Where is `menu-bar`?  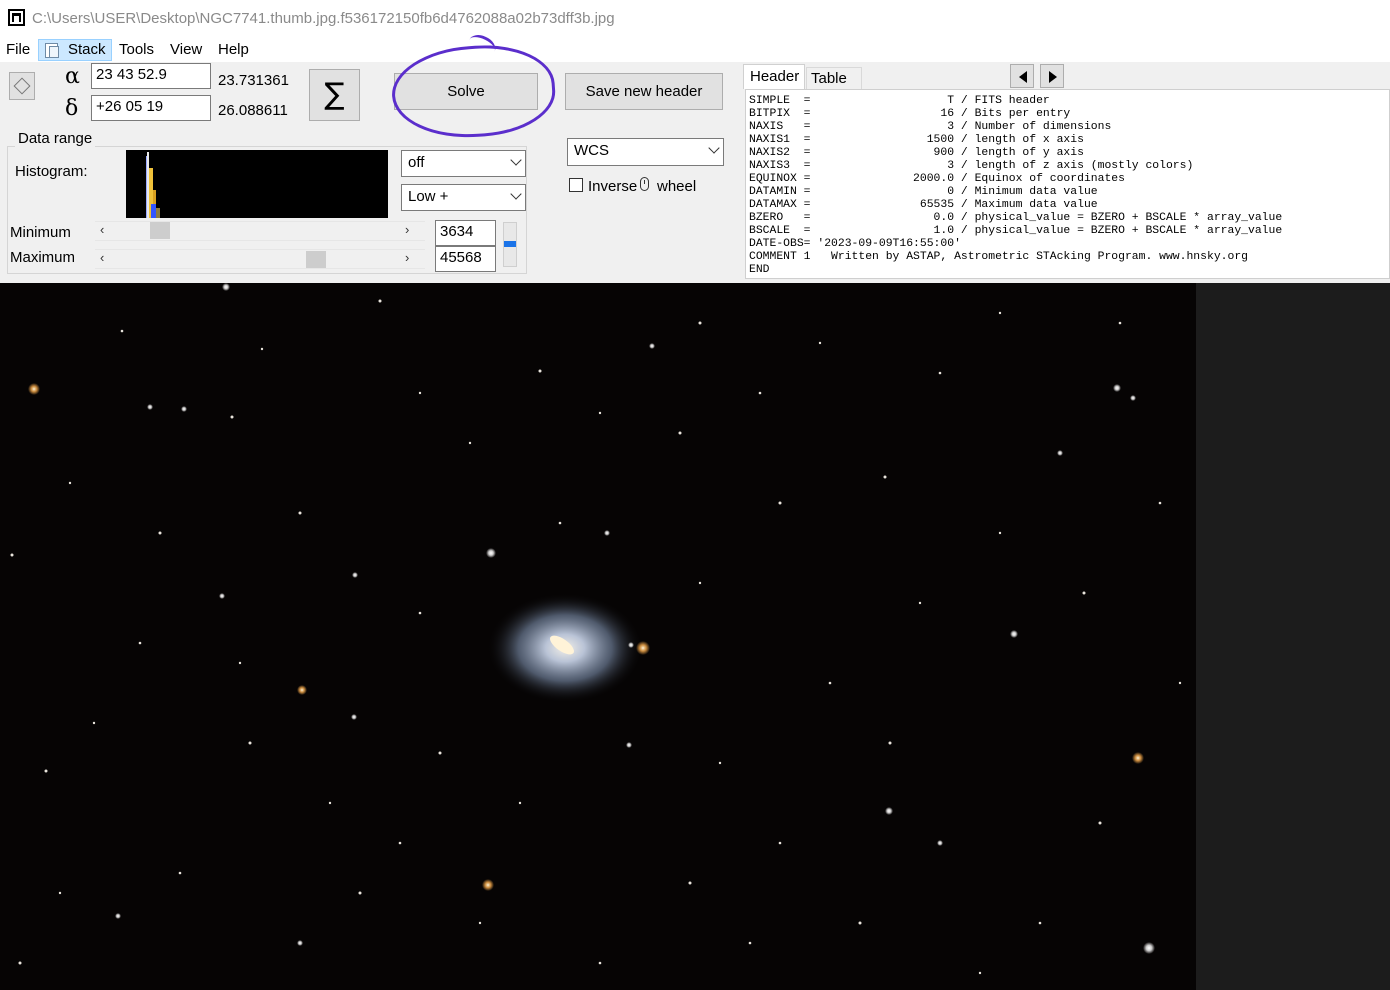 menu-bar is located at coordinates (695, 50).